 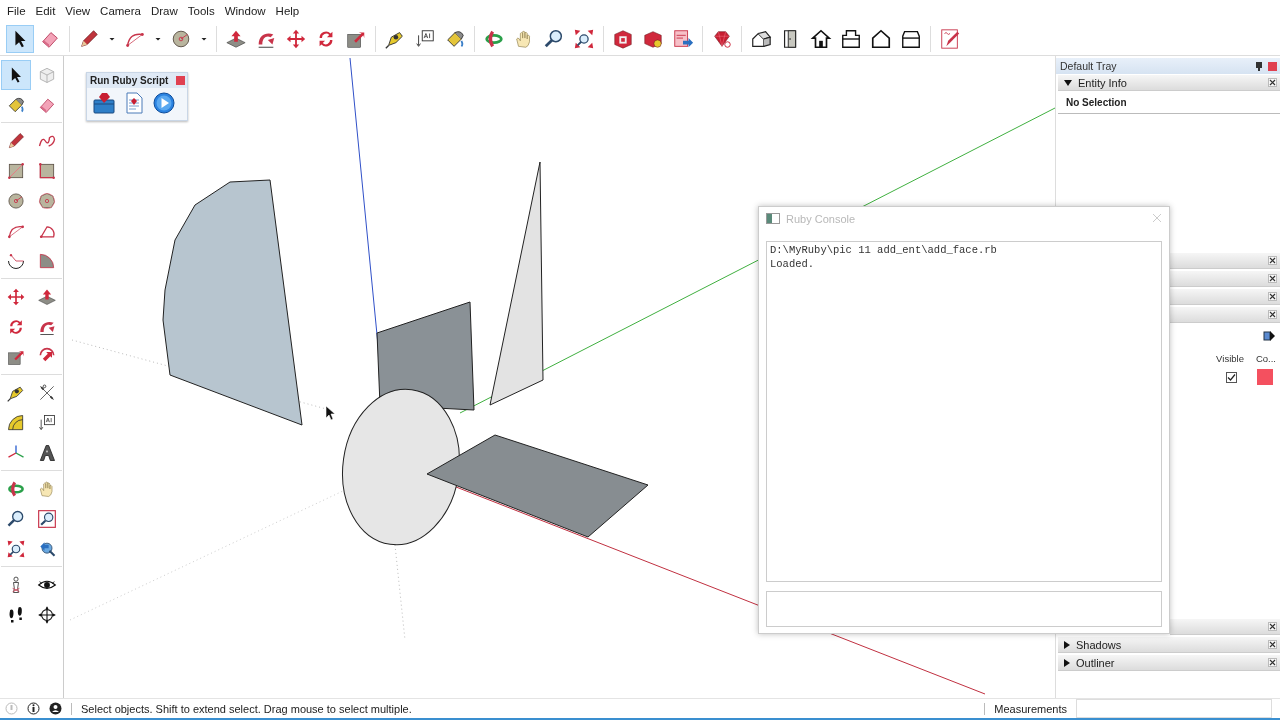 I want to click on menu-item: Edit, so click(x=45, y=11).